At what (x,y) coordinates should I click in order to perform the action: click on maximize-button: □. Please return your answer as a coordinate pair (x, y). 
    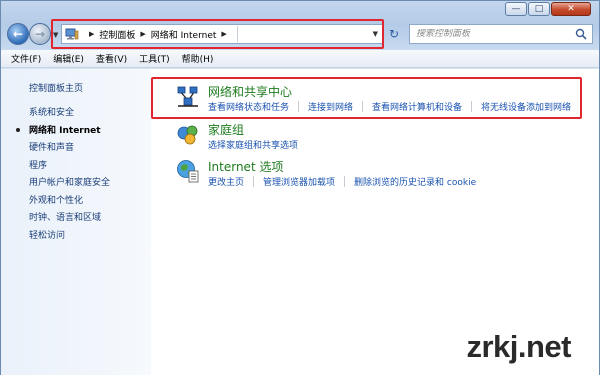
    Looking at the image, I should click on (539, 9).